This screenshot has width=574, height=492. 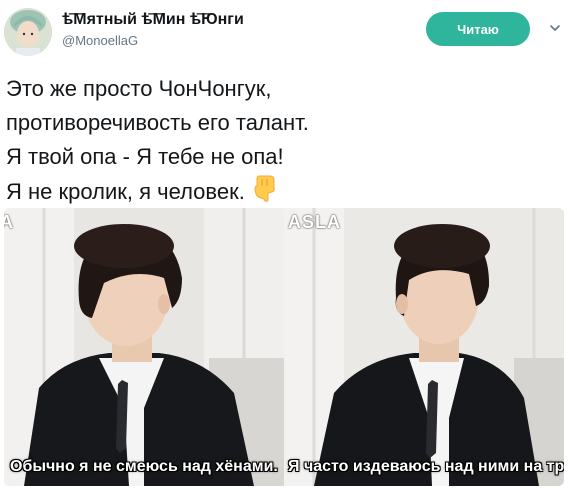 What do you see at coordinates (157, 122) in the screenshot?
I see `tweet-line: противоречивость его талант.` at bounding box center [157, 122].